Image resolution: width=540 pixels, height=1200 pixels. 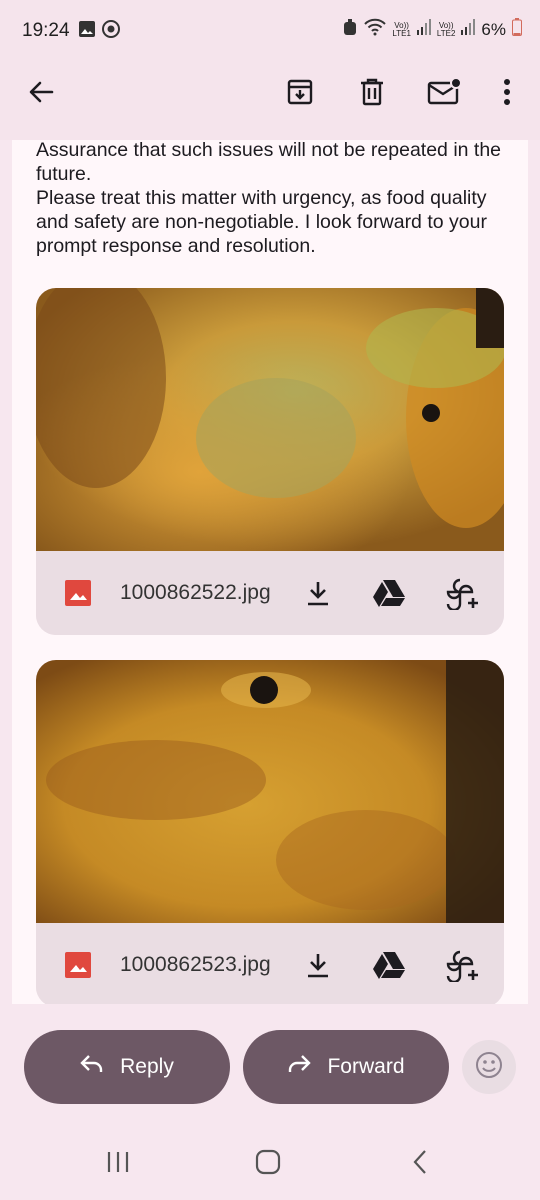 I want to click on reply-button: Reply, so click(x=127, y=1067).